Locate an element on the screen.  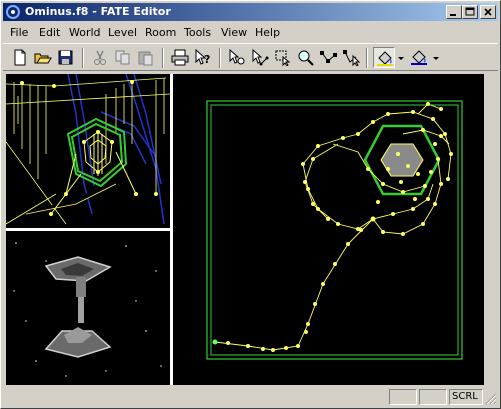
select-vertex-button is located at coordinates (237, 57).